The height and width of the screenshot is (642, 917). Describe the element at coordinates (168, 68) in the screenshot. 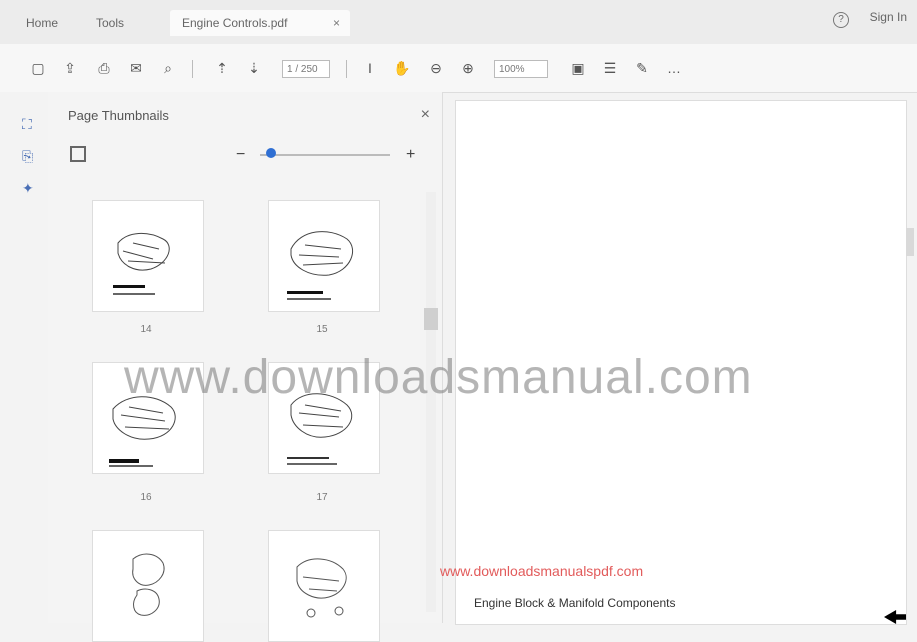

I see `search-icon: ⌕` at that location.